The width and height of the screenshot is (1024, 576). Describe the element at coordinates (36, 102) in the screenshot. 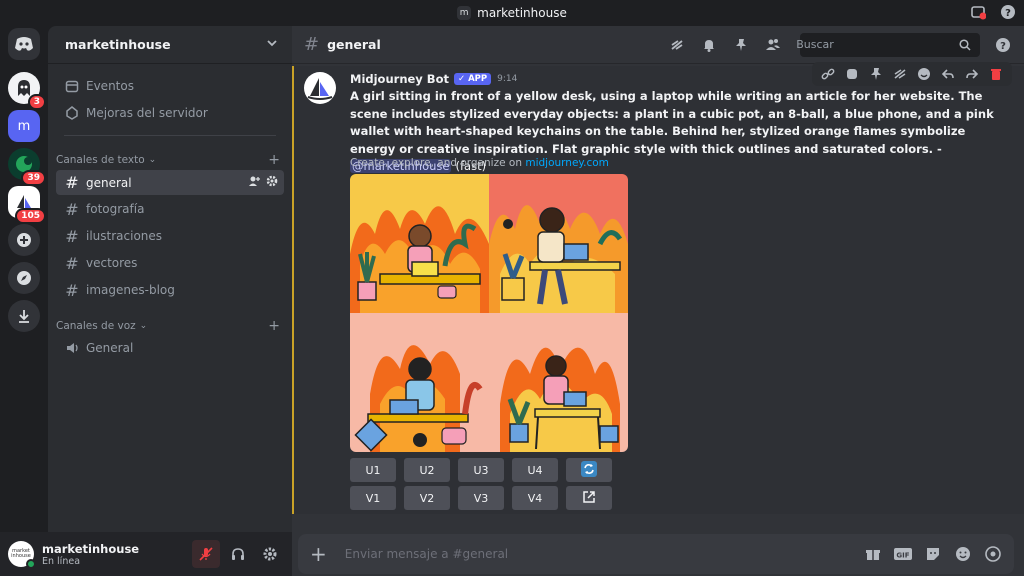

I see `mention-badge: 3` at that location.